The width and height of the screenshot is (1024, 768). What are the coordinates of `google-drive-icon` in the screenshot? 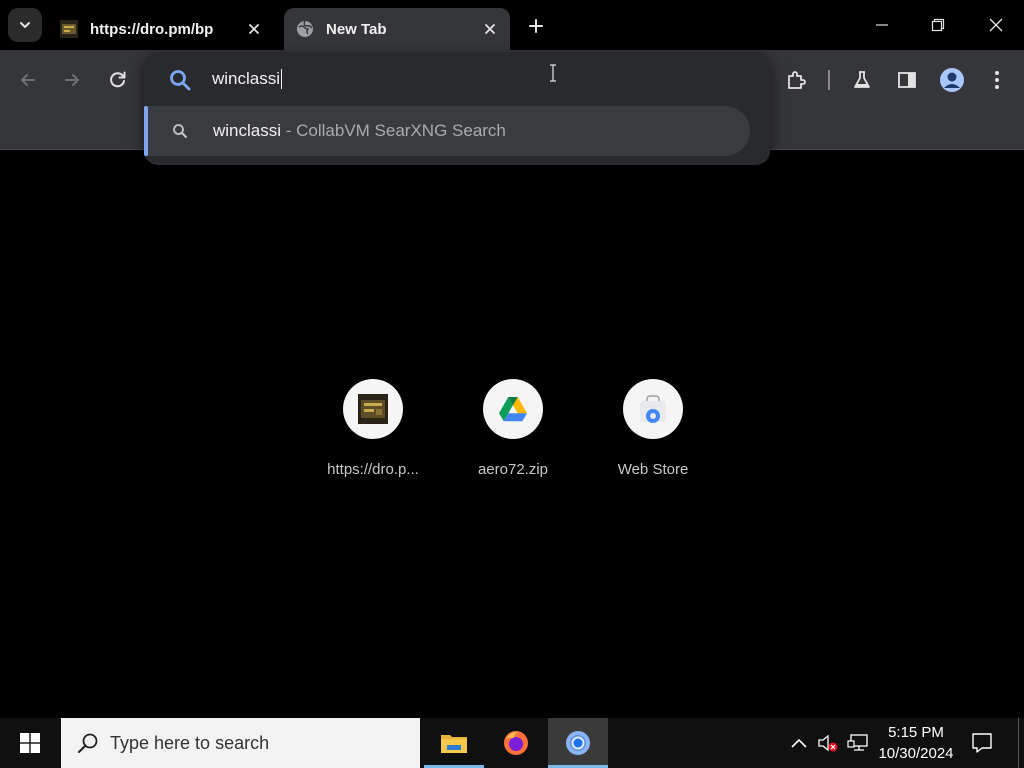 It's located at (513, 408).